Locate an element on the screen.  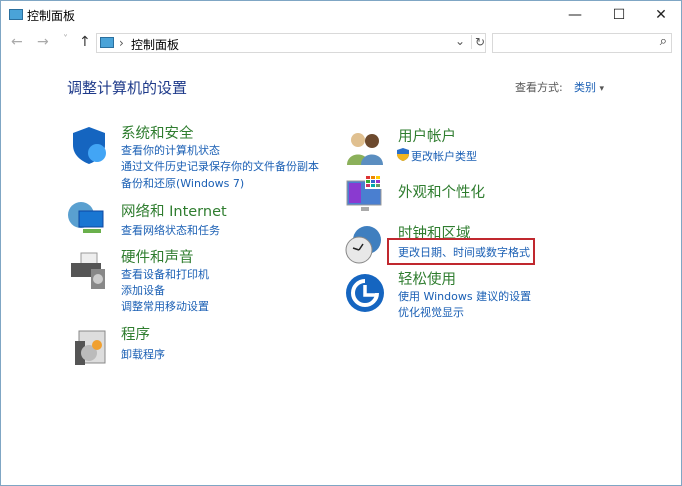
link-change-date-time-format: 更改日期、时间或数字格式 is located at coordinates (464, 252).